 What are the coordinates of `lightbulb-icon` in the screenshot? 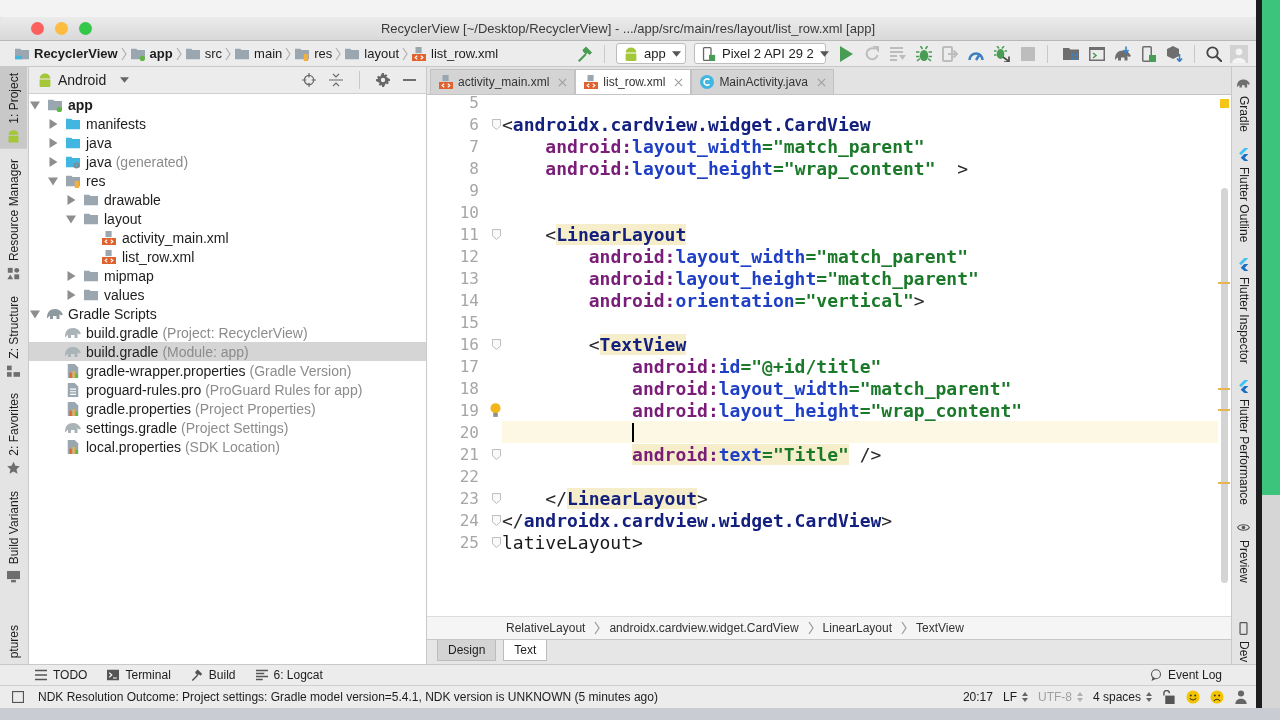 It's located at (495, 410).